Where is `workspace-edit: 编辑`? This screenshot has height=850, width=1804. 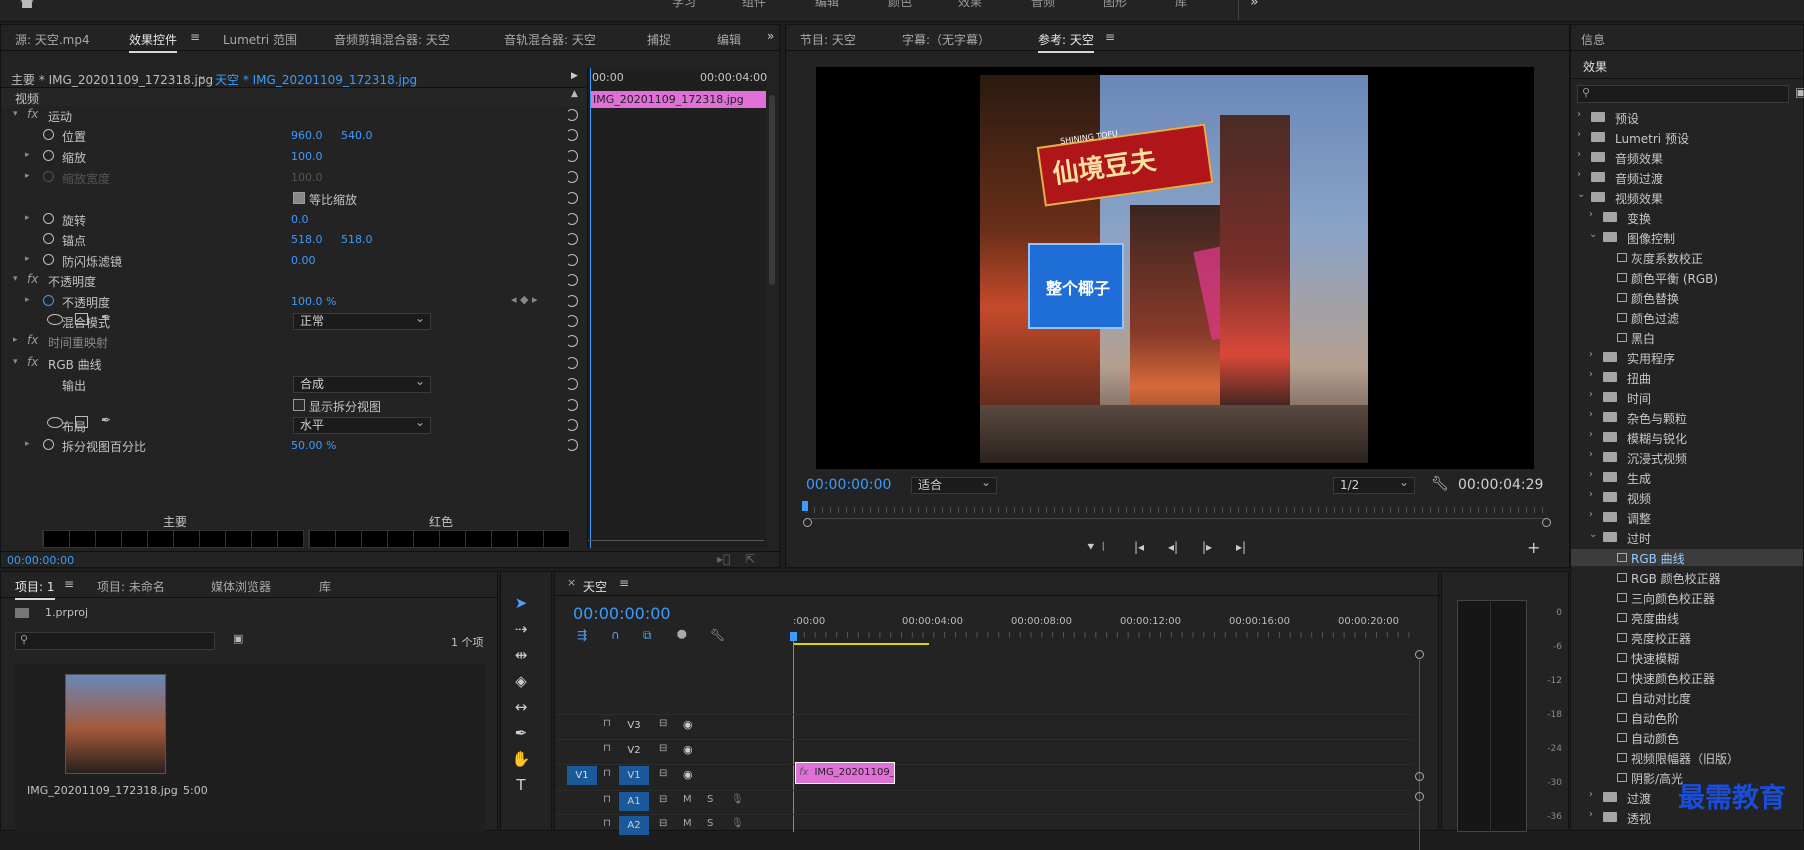
workspace-edit: 编辑 is located at coordinates (827, 5).